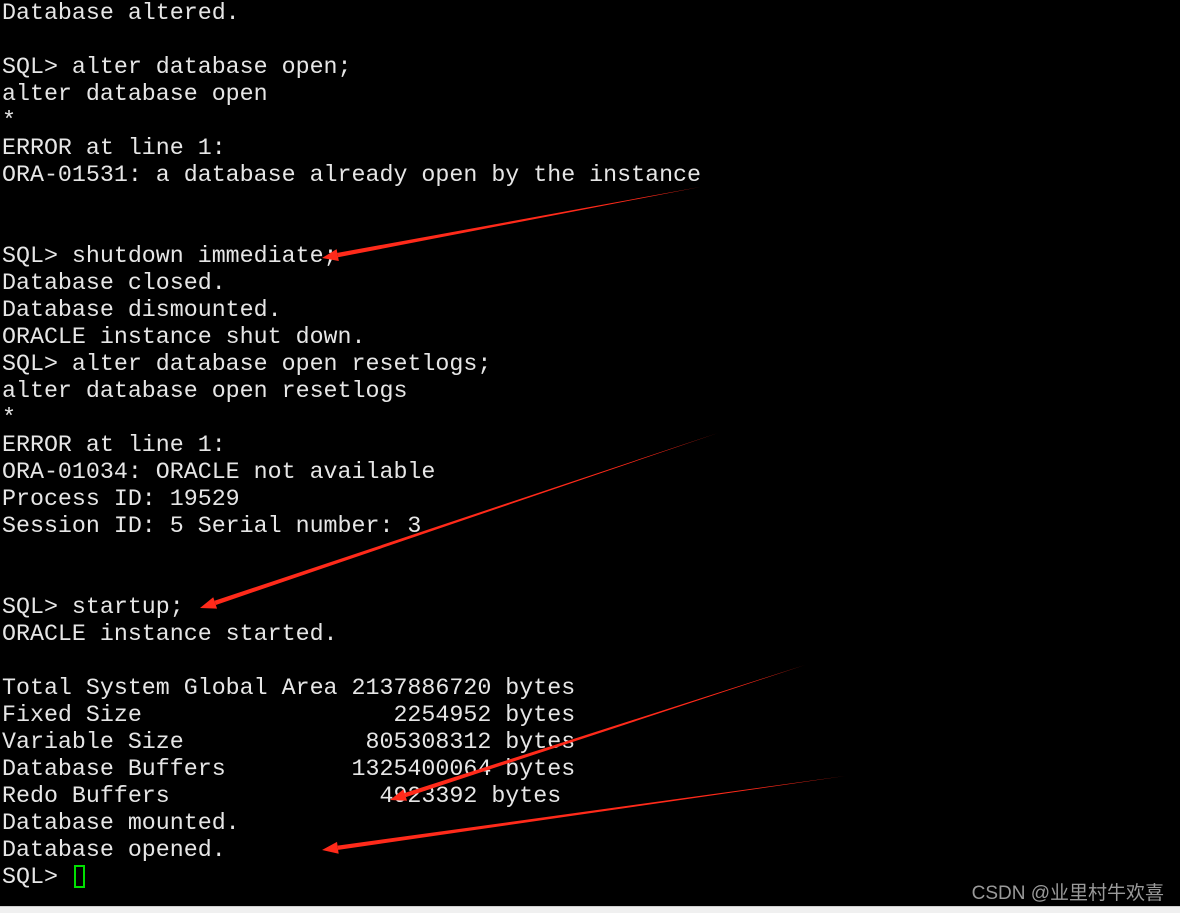 Image resolution: width=1180 pixels, height=913 pixels. What do you see at coordinates (1067, 893) in the screenshot?
I see `watermark: CSDN @业里村牛欢喜` at bounding box center [1067, 893].